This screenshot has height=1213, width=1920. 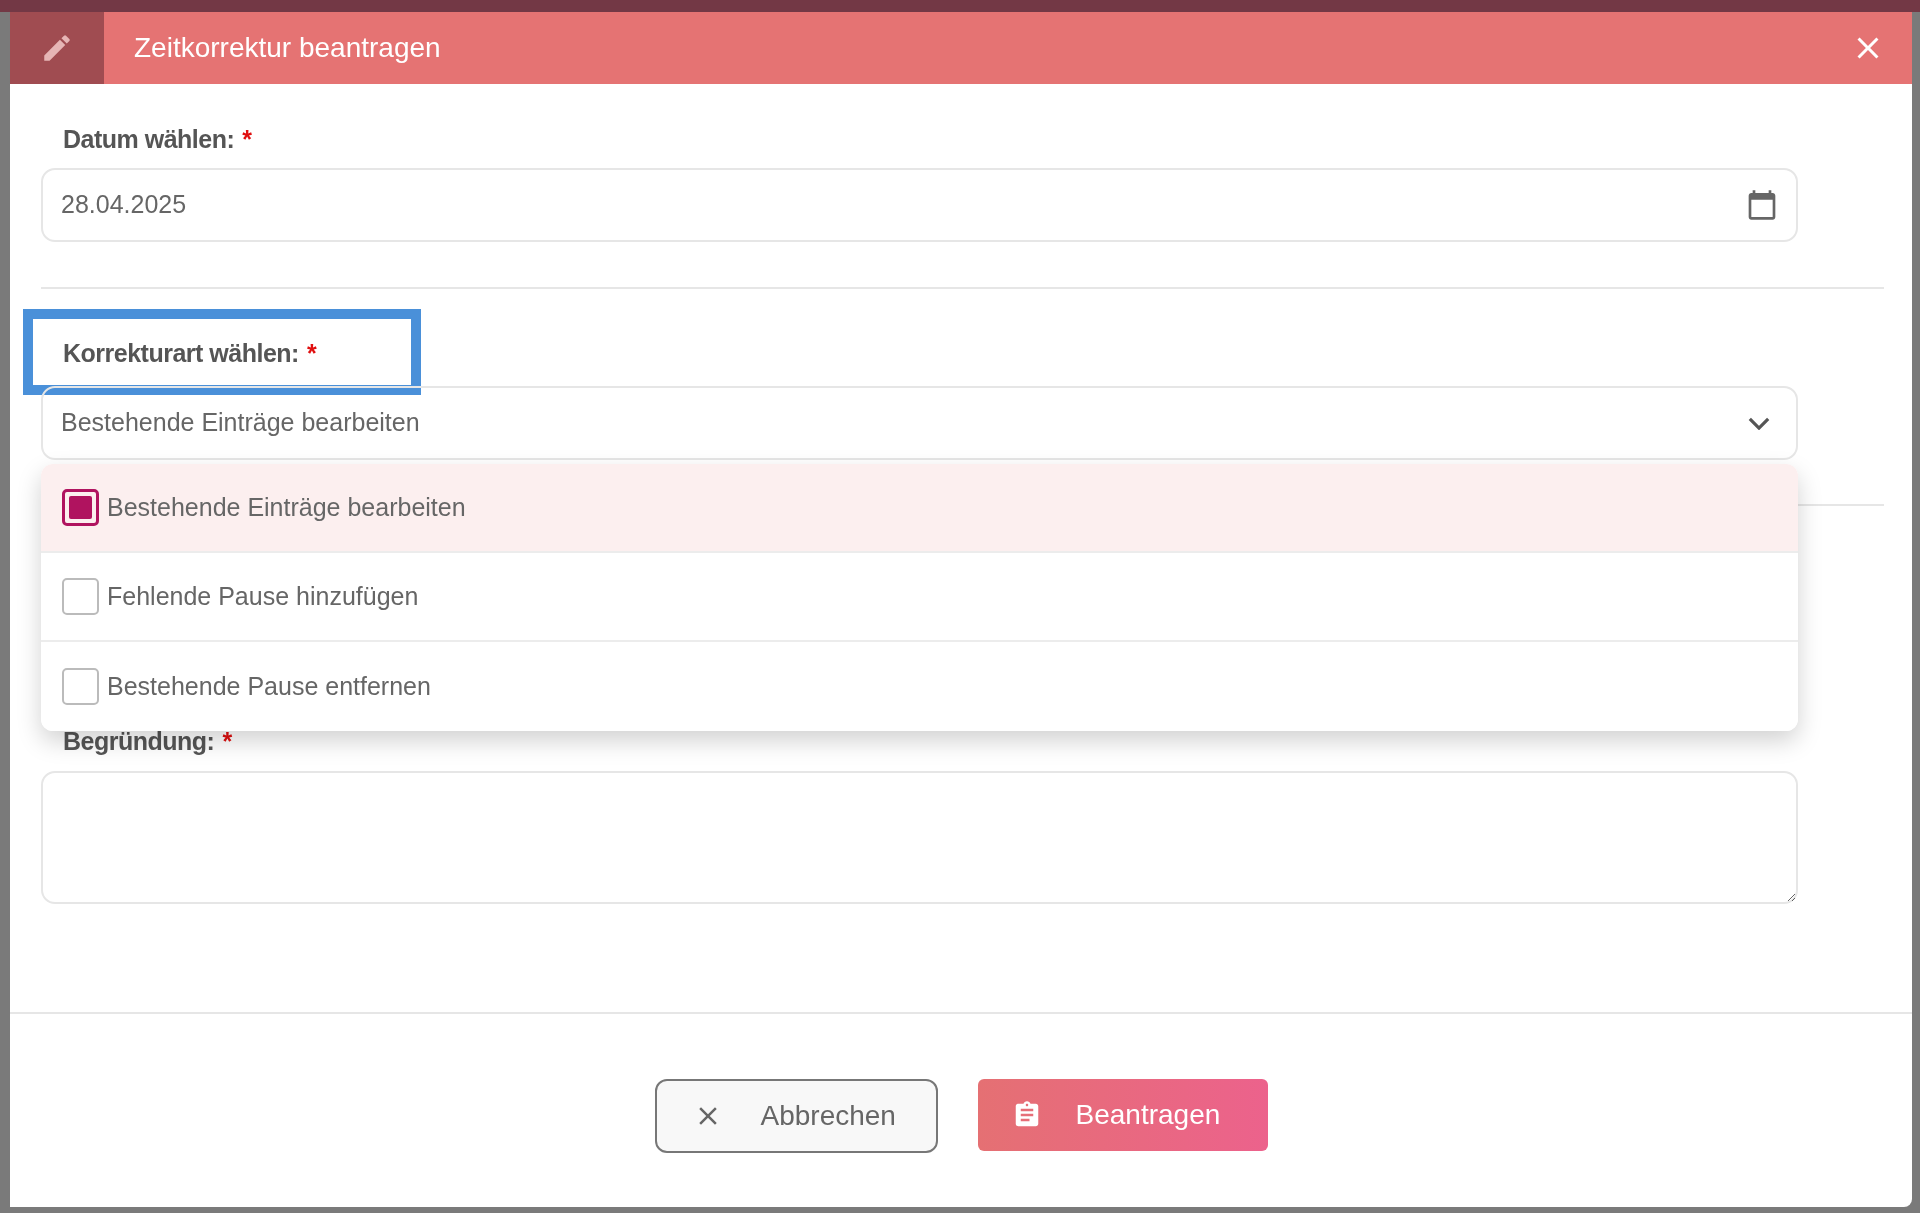 What do you see at coordinates (919, 423) in the screenshot?
I see `correction-type-select: Bestehende Einträge bearbeiten` at bounding box center [919, 423].